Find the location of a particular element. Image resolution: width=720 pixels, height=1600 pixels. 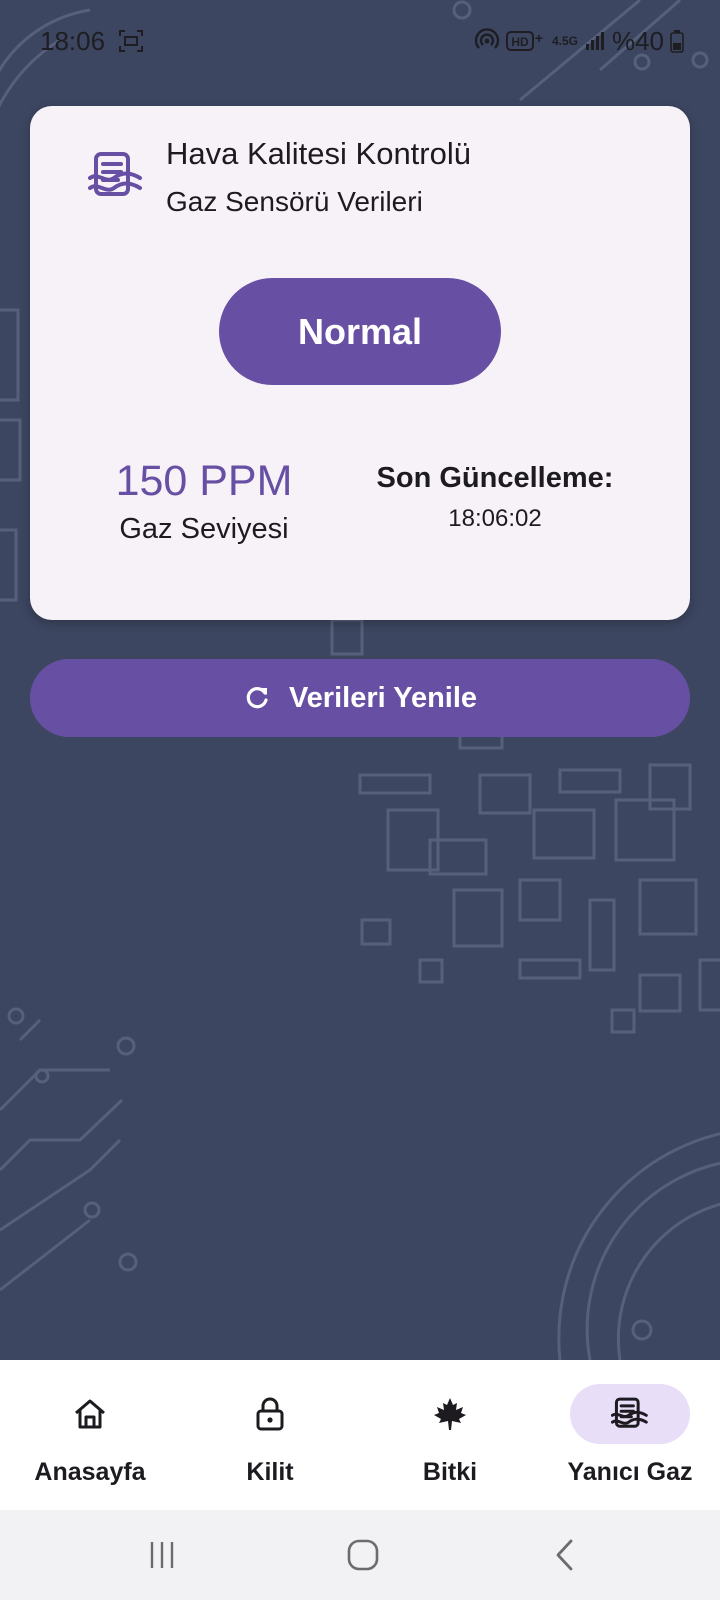

nav-item-anasayfa: Anasayfa is located at coordinates (90, 1435).